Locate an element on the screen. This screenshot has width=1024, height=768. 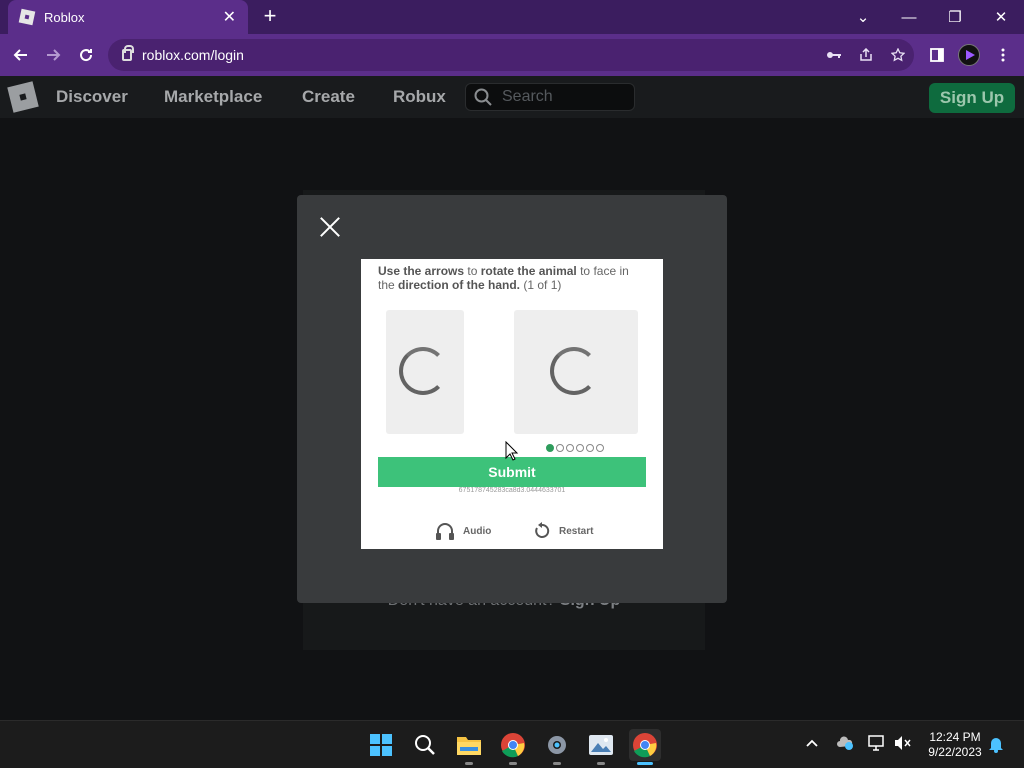
hand-image-tile is located at coordinates (425, 372).